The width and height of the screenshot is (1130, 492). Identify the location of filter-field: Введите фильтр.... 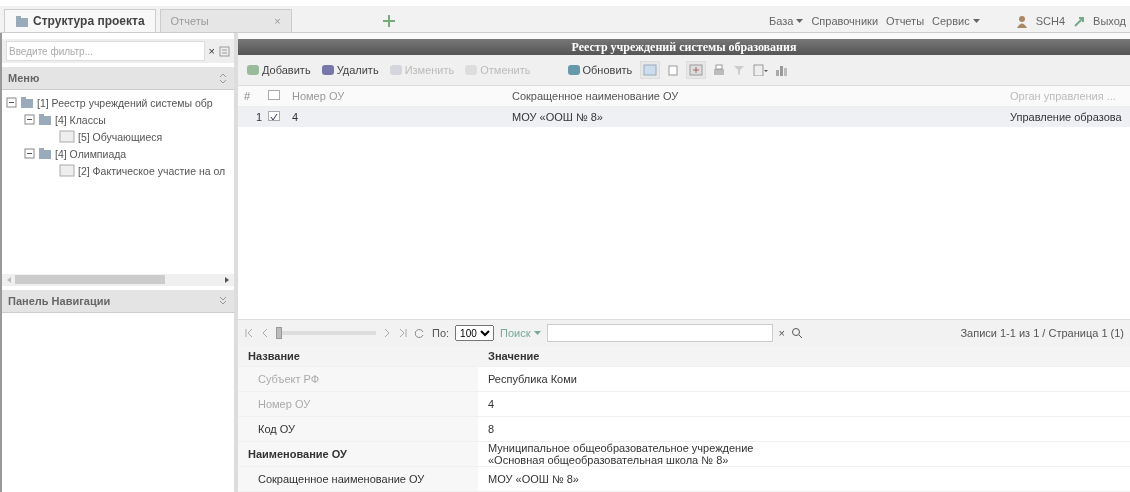
(105, 51).